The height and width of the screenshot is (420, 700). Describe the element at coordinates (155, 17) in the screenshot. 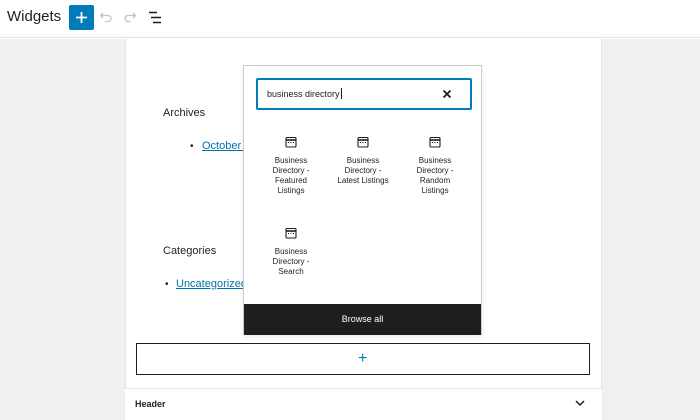

I see `list-view-icon` at that location.